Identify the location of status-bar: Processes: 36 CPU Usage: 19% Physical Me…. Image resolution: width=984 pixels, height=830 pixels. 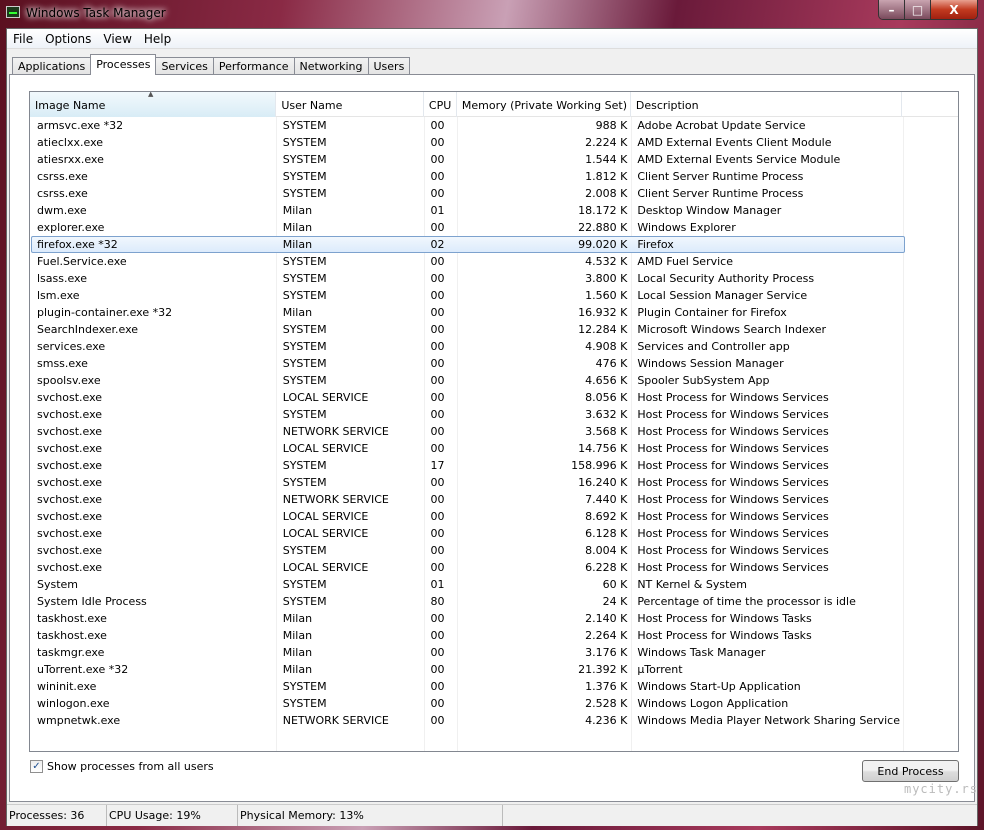
(492, 815).